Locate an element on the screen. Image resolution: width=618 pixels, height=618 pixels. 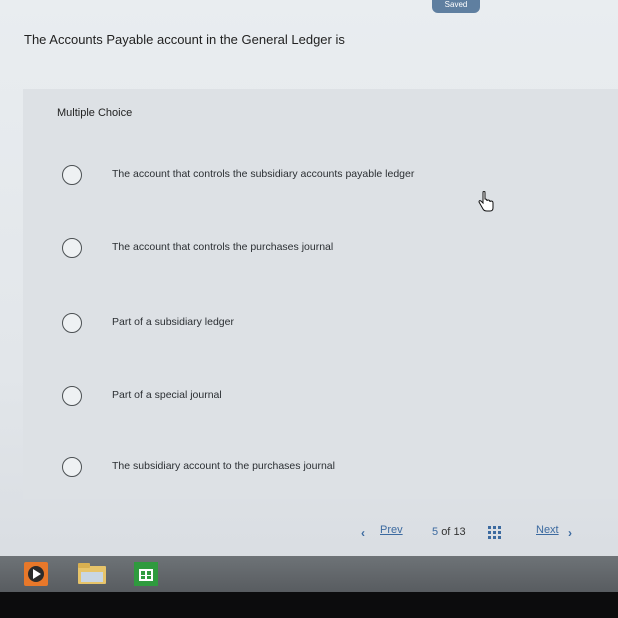
chevron-right-icon: › is located at coordinates (570, 533).